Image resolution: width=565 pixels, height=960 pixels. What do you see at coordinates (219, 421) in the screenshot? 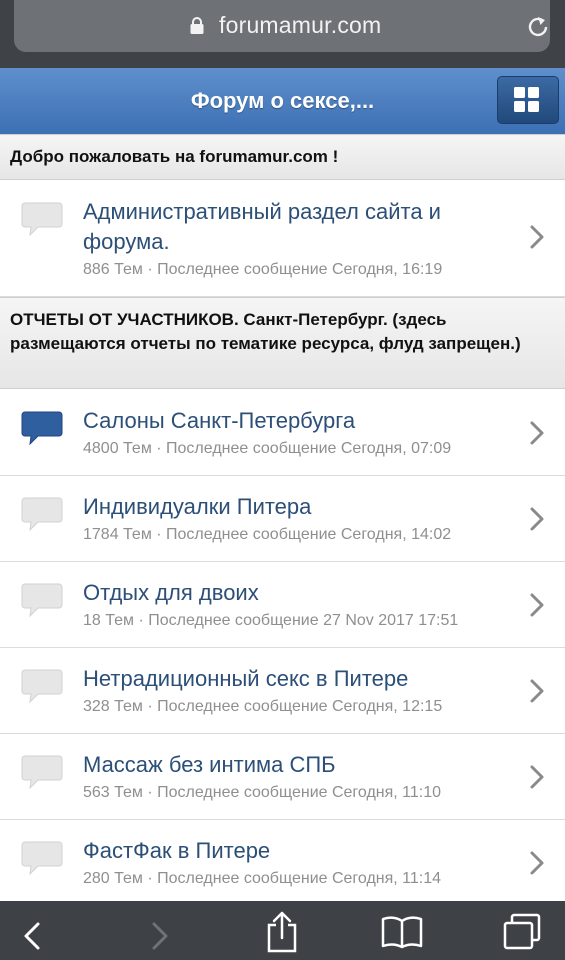
I see `forum-title: Салоны Санкт-Петербурга` at bounding box center [219, 421].